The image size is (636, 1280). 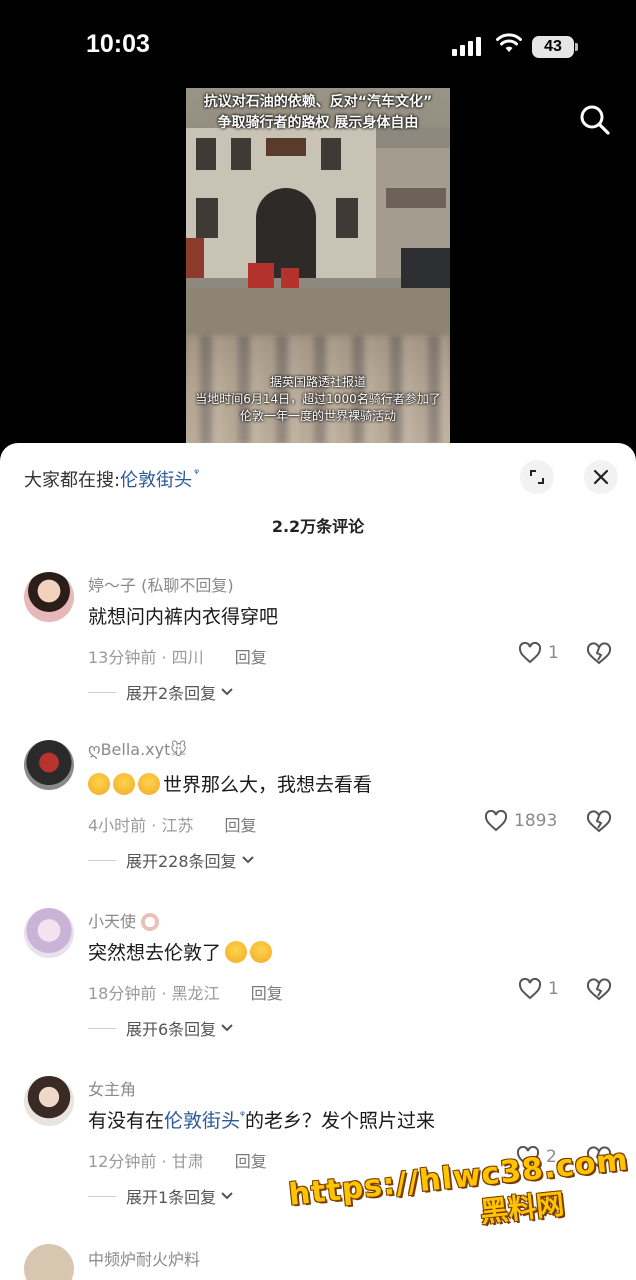 I want to click on expand-replies: 展开6条回复, so click(x=161, y=1028).